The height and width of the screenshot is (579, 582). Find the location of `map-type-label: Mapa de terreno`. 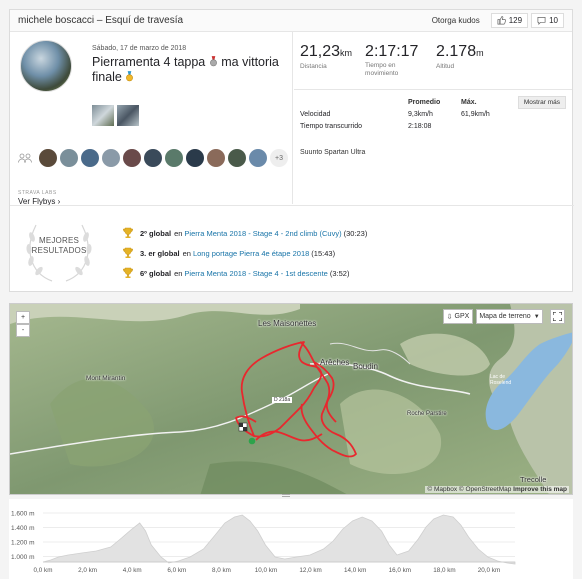

map-type-label: Mapa de terreno is located at coordinates (505, 316).